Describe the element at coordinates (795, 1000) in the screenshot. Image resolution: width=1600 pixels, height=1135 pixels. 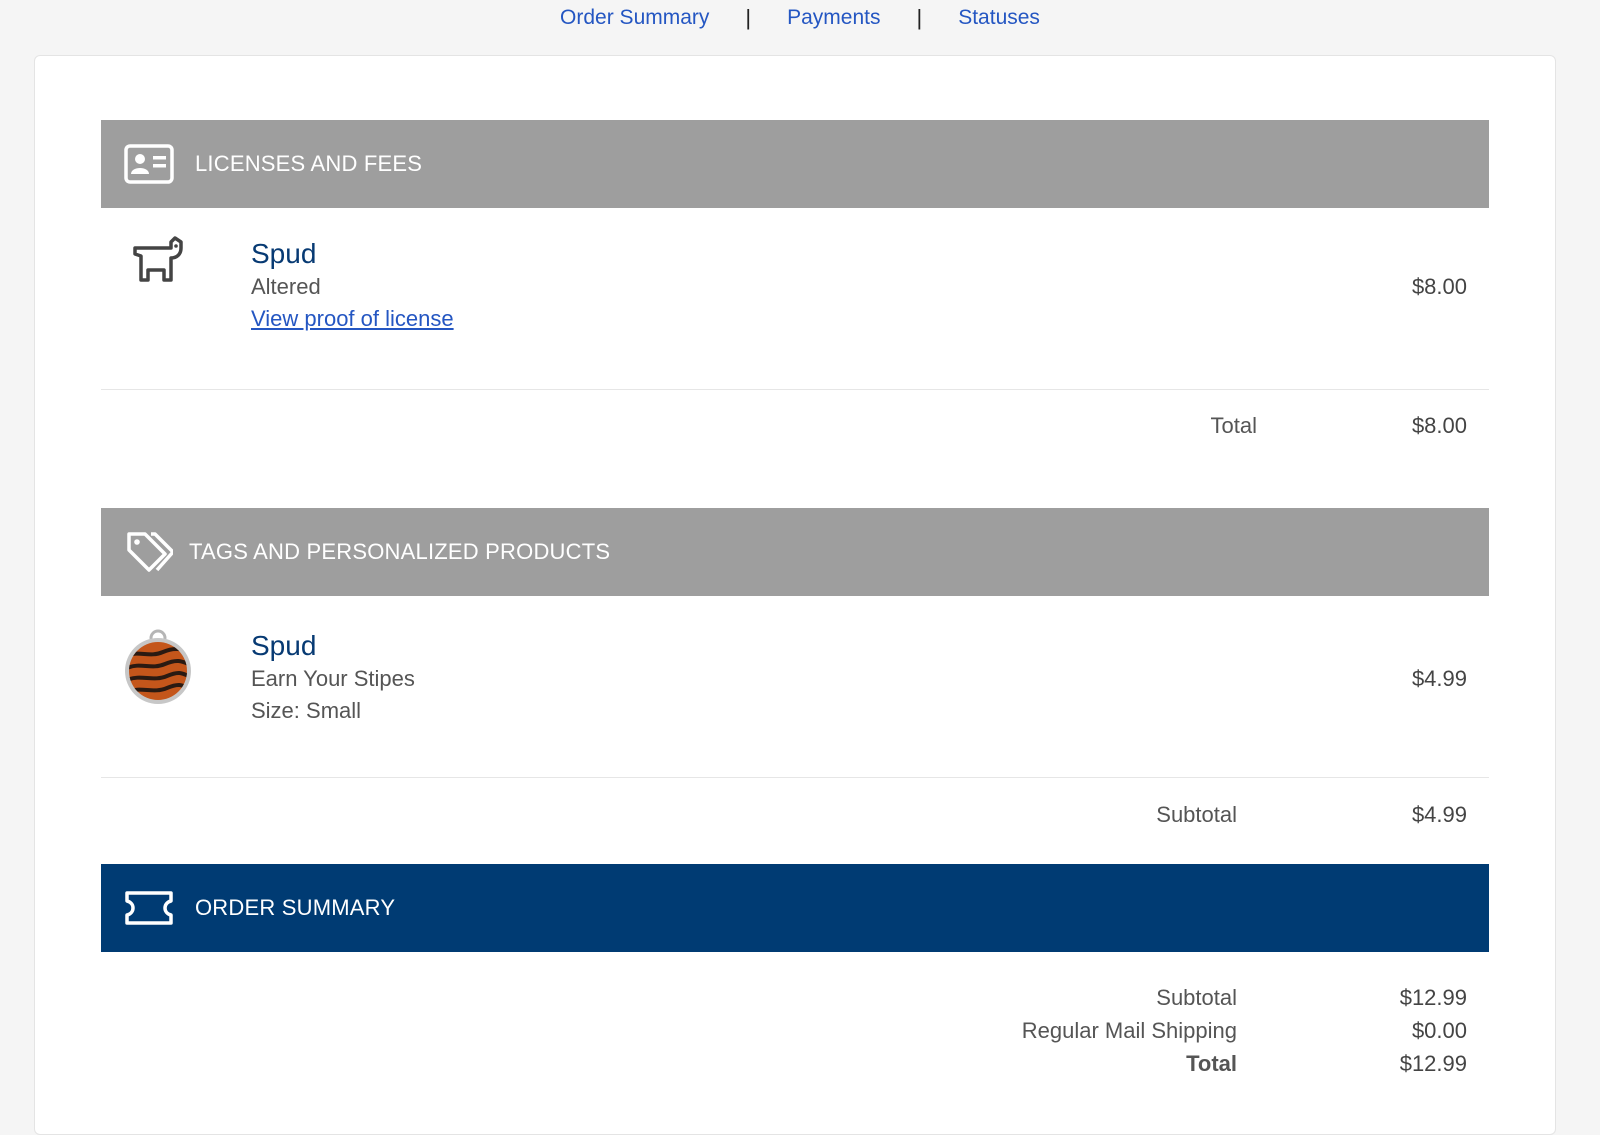
I see `summary-subtotal-row: Subtotal $12.99` at that location.